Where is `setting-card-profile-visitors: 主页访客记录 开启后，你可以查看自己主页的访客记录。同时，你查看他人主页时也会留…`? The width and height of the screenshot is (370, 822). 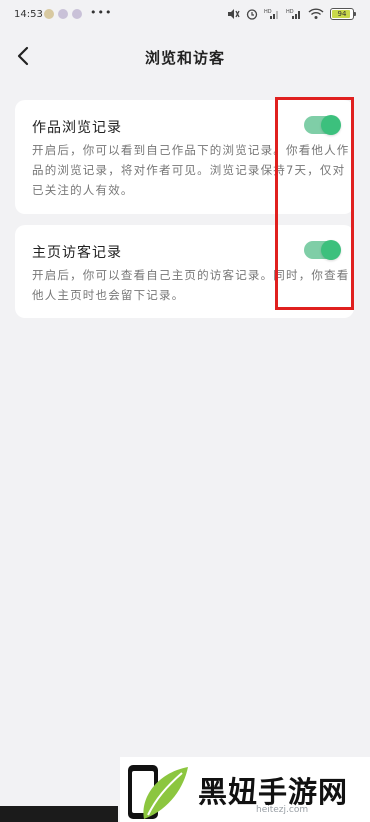 setting-card-profile-visitors: 主页访客记录 开启后，你可以查看自己主页的访客记录。同时，你查看他人主页时也会留… is located at coordinates (184, 271).